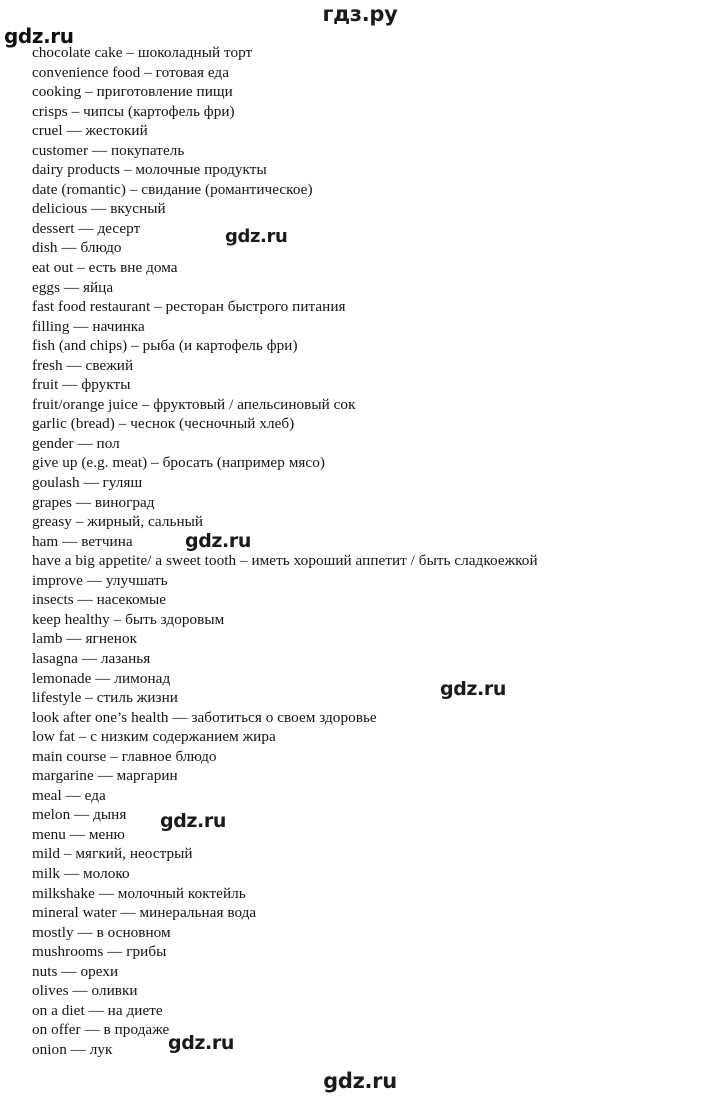 The width and height of the screenshot is (720, 1101). What do you see at coordinates (360, 1081) in the screenshot?
I see `watermark-bottom-center: gdz.ru` at bounding box center [360, 1081].